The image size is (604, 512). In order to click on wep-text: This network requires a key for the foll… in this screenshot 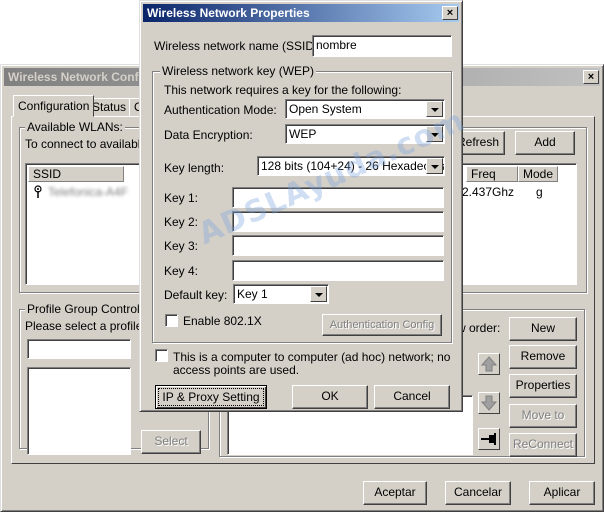, I will do `click(283, 90)`.